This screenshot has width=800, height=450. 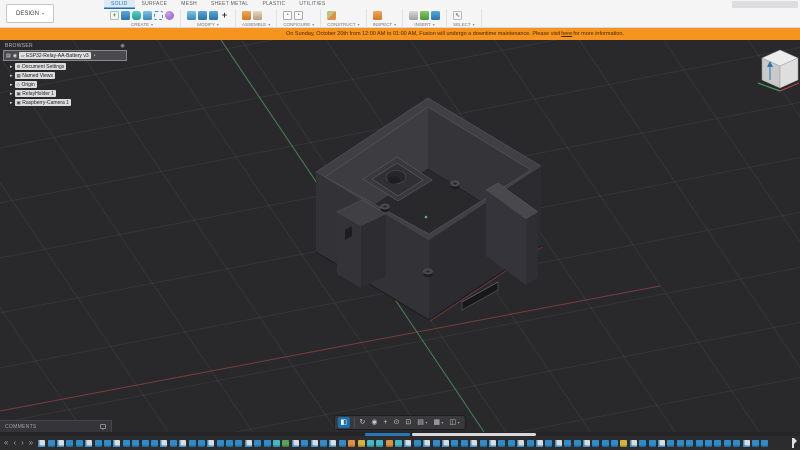 What do you see at coordinates (458, 15) in the screenshot?
I see `select-cursor-icon: ⇖` at bounding box center [458, 15].